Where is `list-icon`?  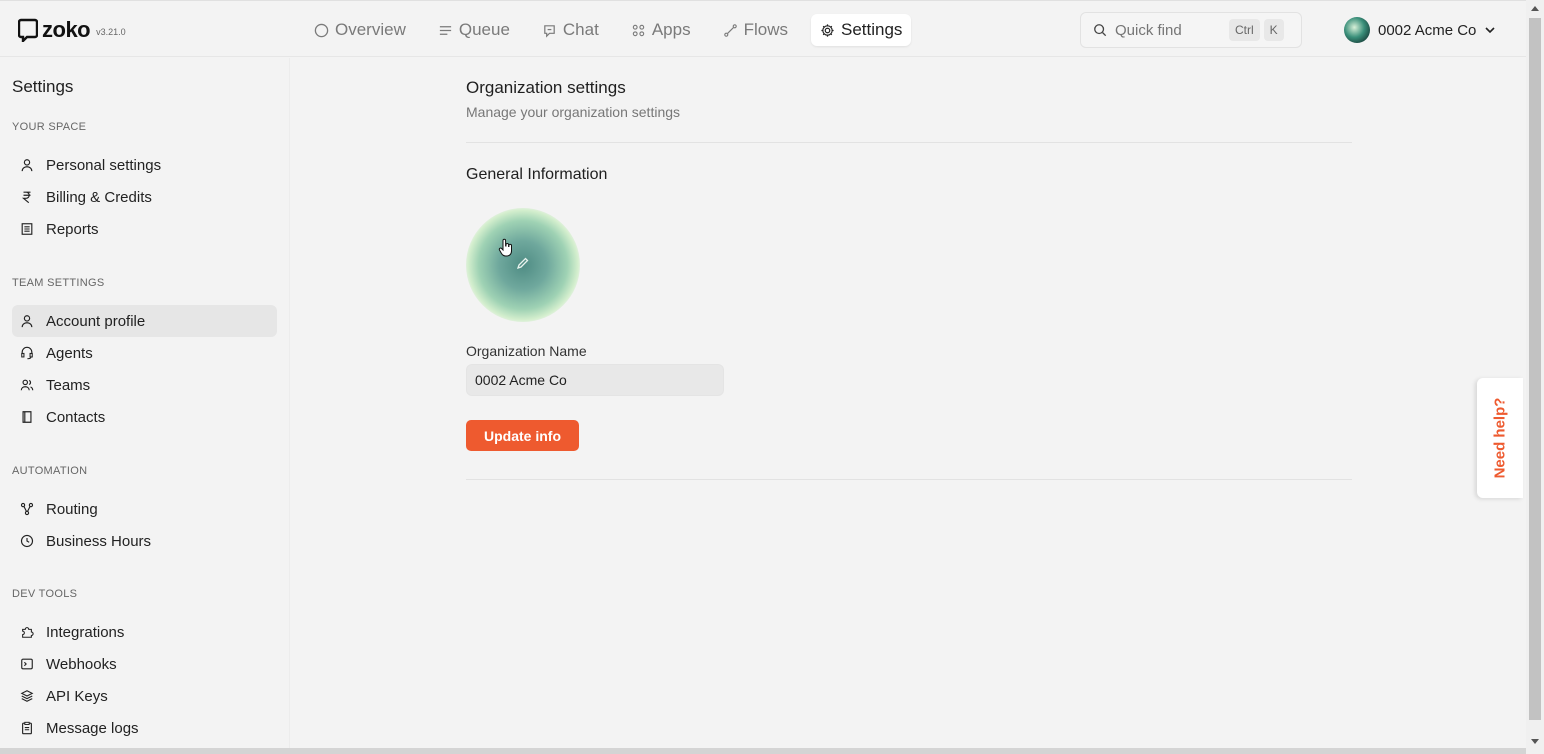 list-icon is located at coordinates (445, 30).